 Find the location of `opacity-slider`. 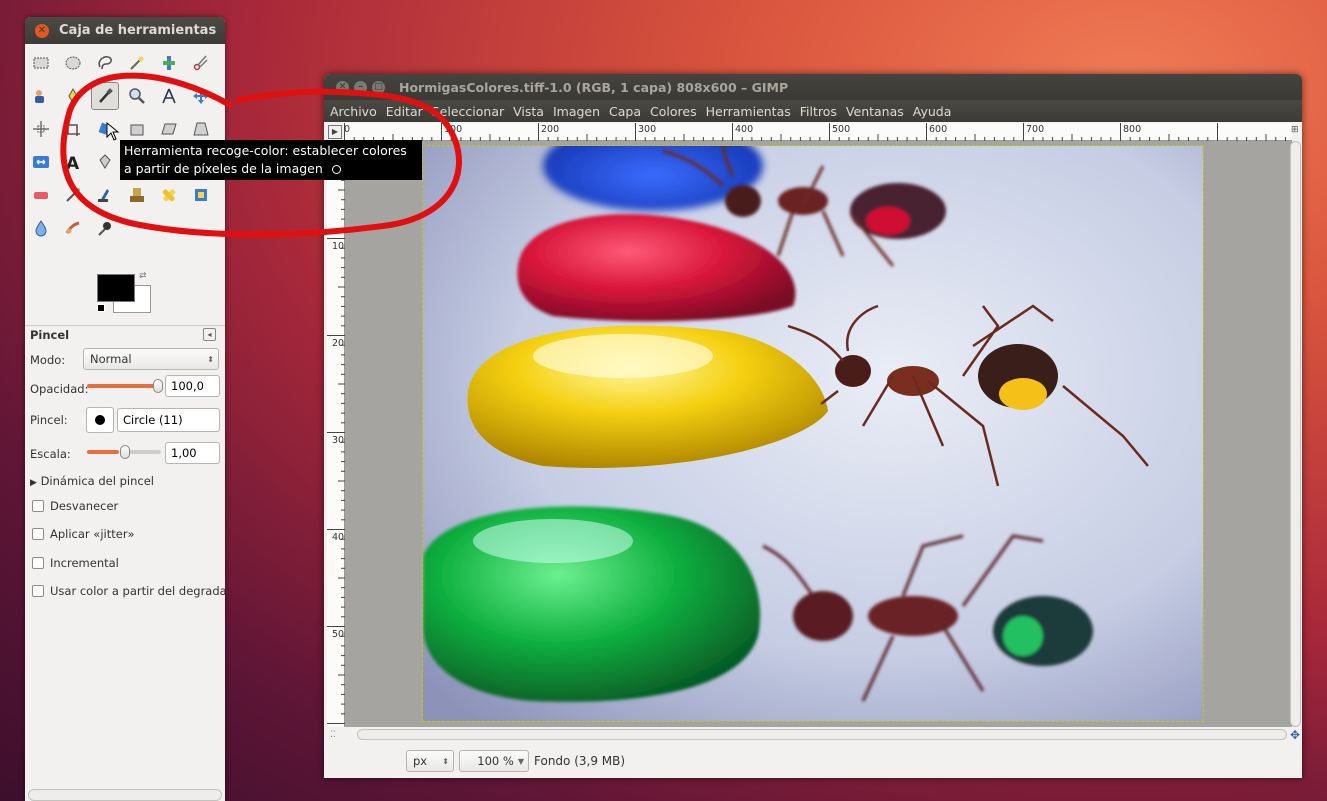

opacity-slider is located at coordinates (125, 386).